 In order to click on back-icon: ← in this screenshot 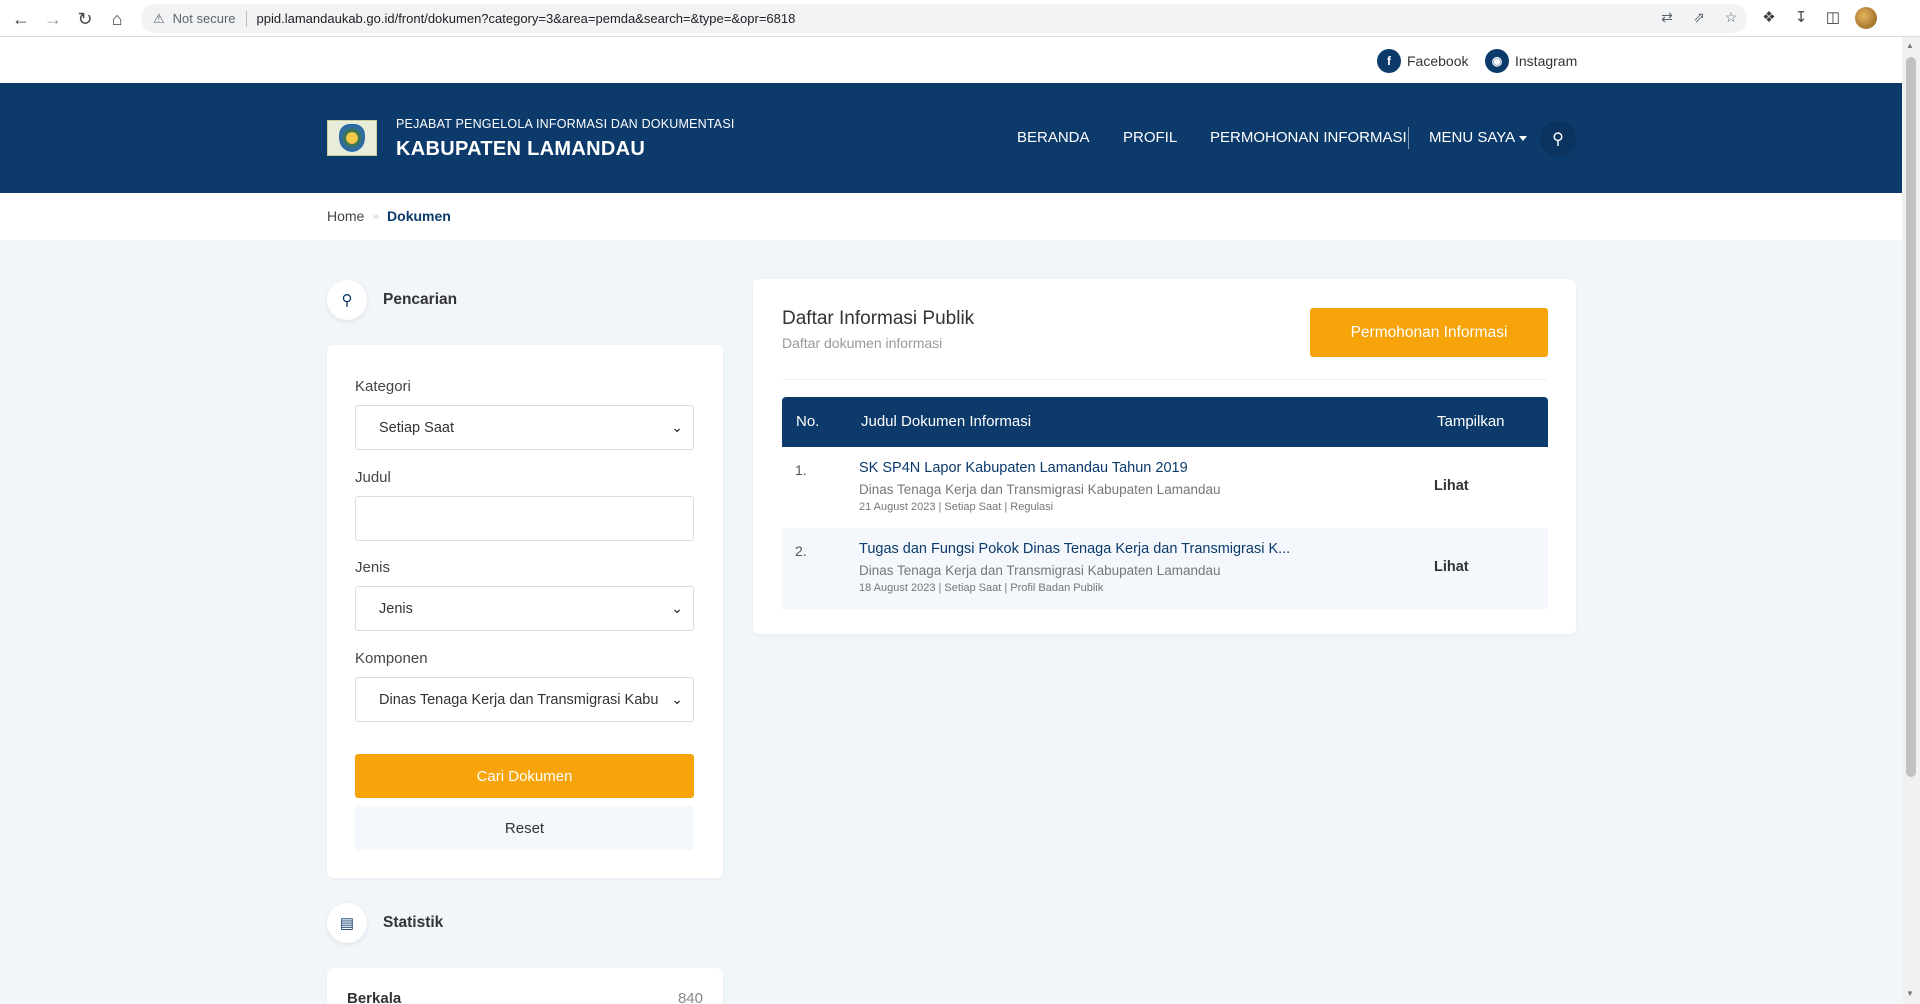, I will do `click(21, 19)`.